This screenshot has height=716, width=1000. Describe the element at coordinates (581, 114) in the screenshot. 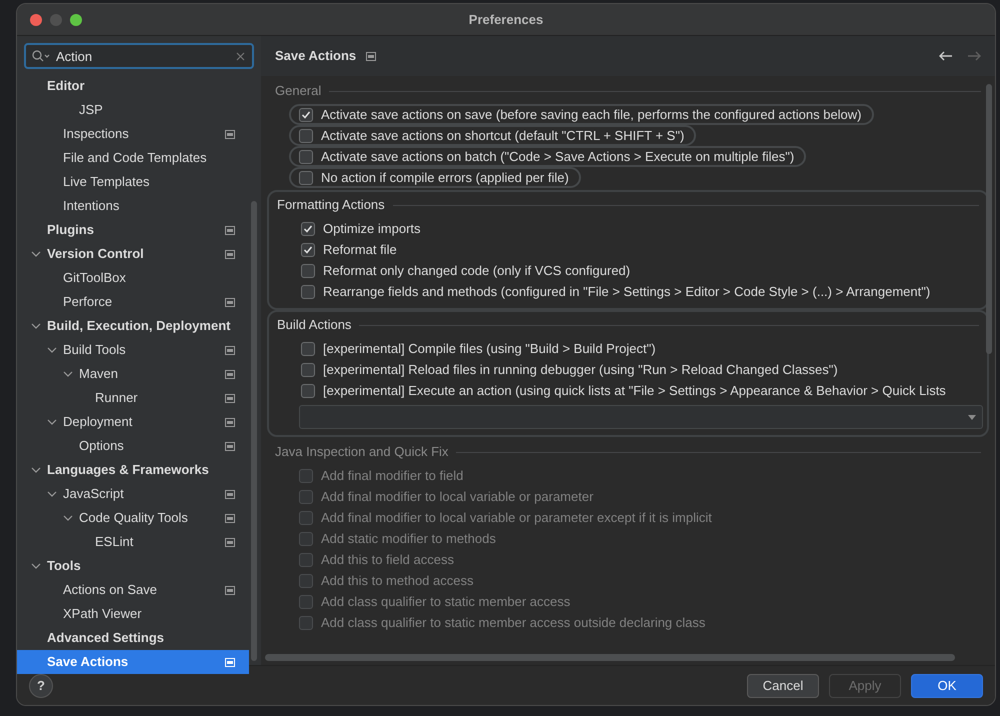

I see `checkbox-option: Activate save actions on save (before saving each file, performs the configured actions below)` at that location.